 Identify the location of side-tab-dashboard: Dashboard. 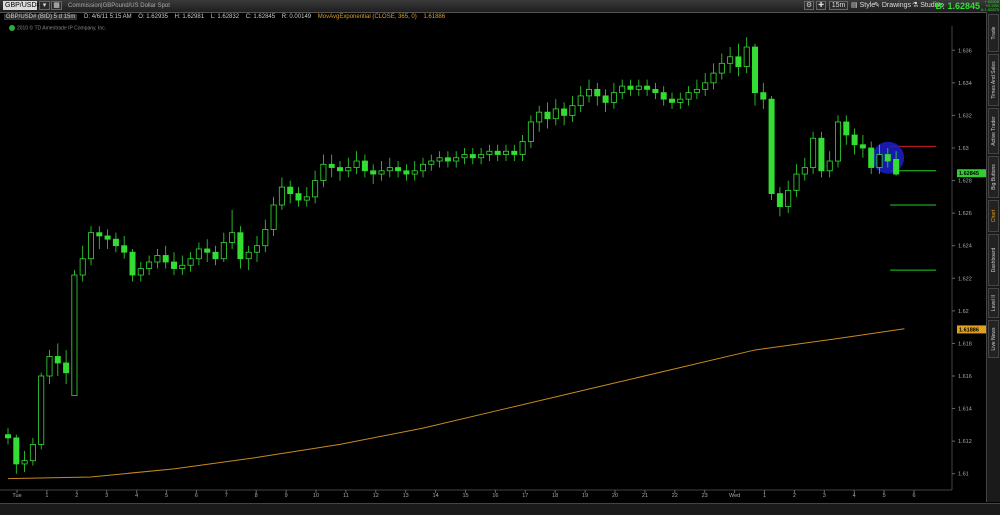
(993, 260).